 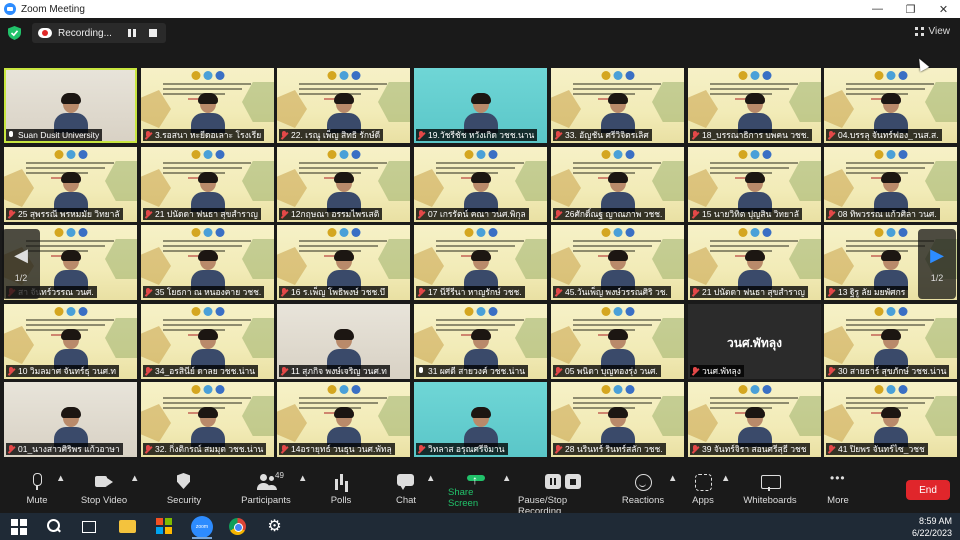 I want to click on video-options-caret: ▲, so click(x=134, y=491).